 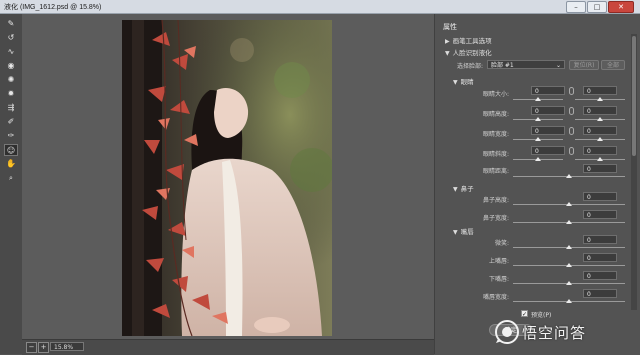 I want to click on eye-height-left-slider, so click(x=538, y=119).